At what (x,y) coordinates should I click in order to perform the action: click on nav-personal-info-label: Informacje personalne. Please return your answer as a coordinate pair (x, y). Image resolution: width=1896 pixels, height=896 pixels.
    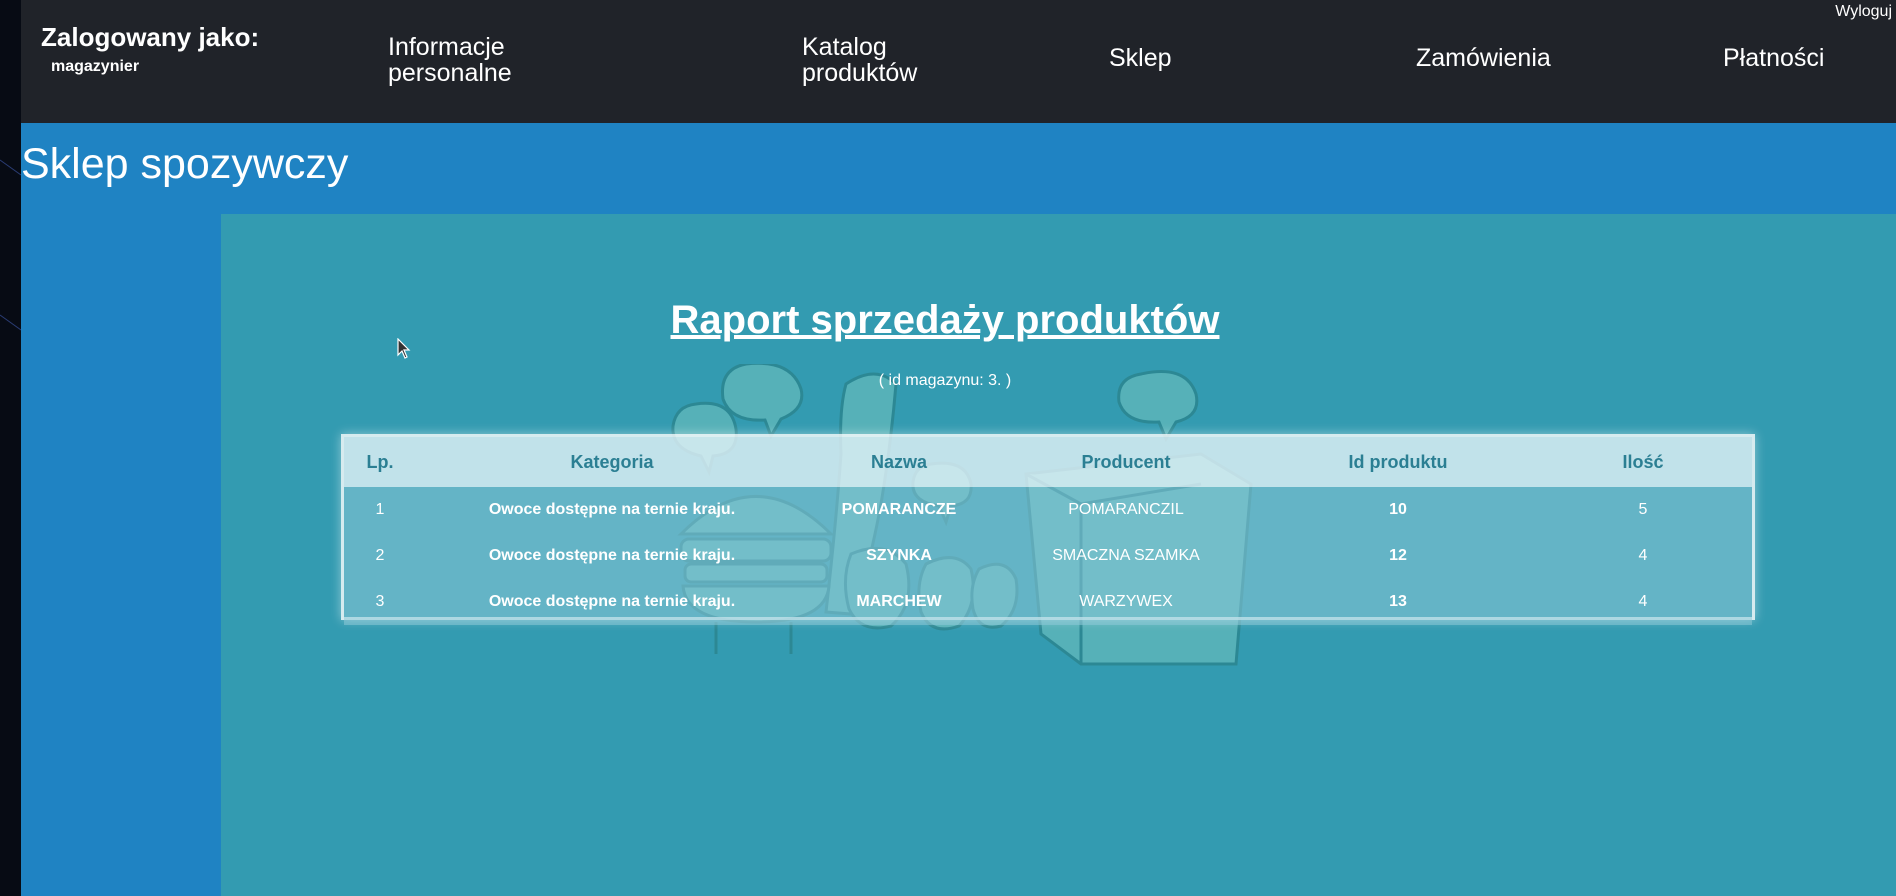
    Looking at the image, I should click on (450, 60).